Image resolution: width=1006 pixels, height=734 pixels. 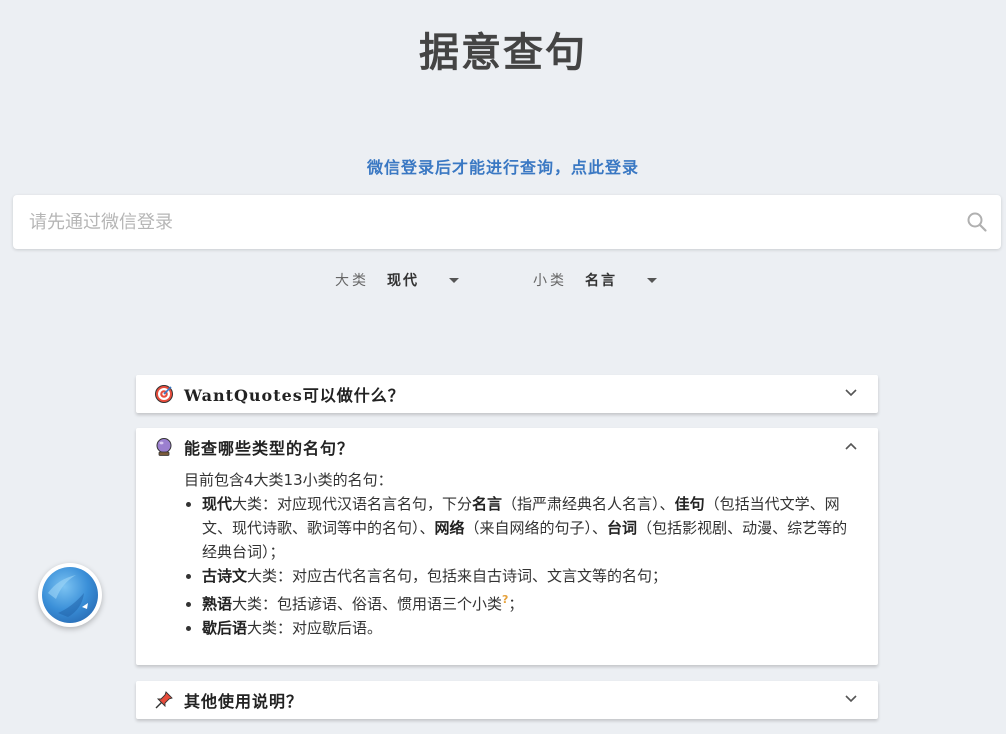 What do you see at coordinates (164, 700) in the screenshot?
I see `pushpin-icon` at bounding box center [164, 700].